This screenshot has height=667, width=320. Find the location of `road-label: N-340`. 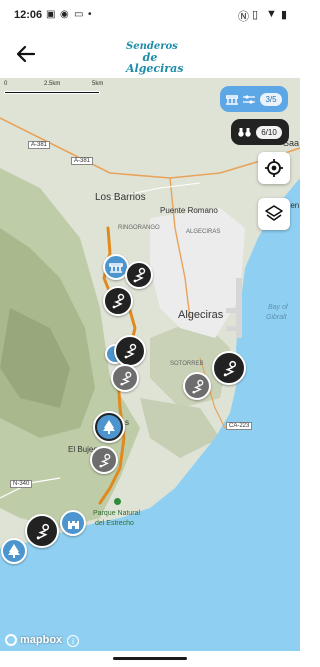

road-label: N-340 is located at coordinates (21, 484).